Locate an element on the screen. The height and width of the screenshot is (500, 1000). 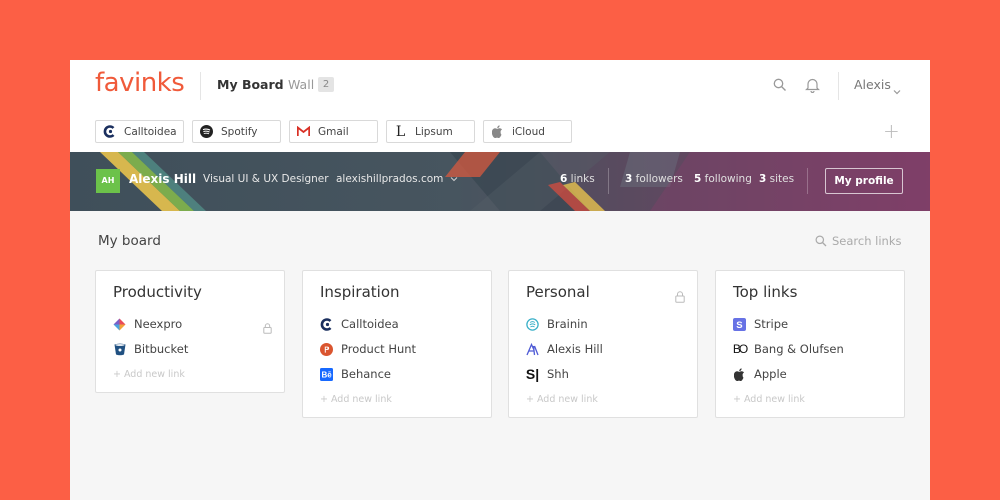
links-stat: 6 links is located at coordinates (577, 179).